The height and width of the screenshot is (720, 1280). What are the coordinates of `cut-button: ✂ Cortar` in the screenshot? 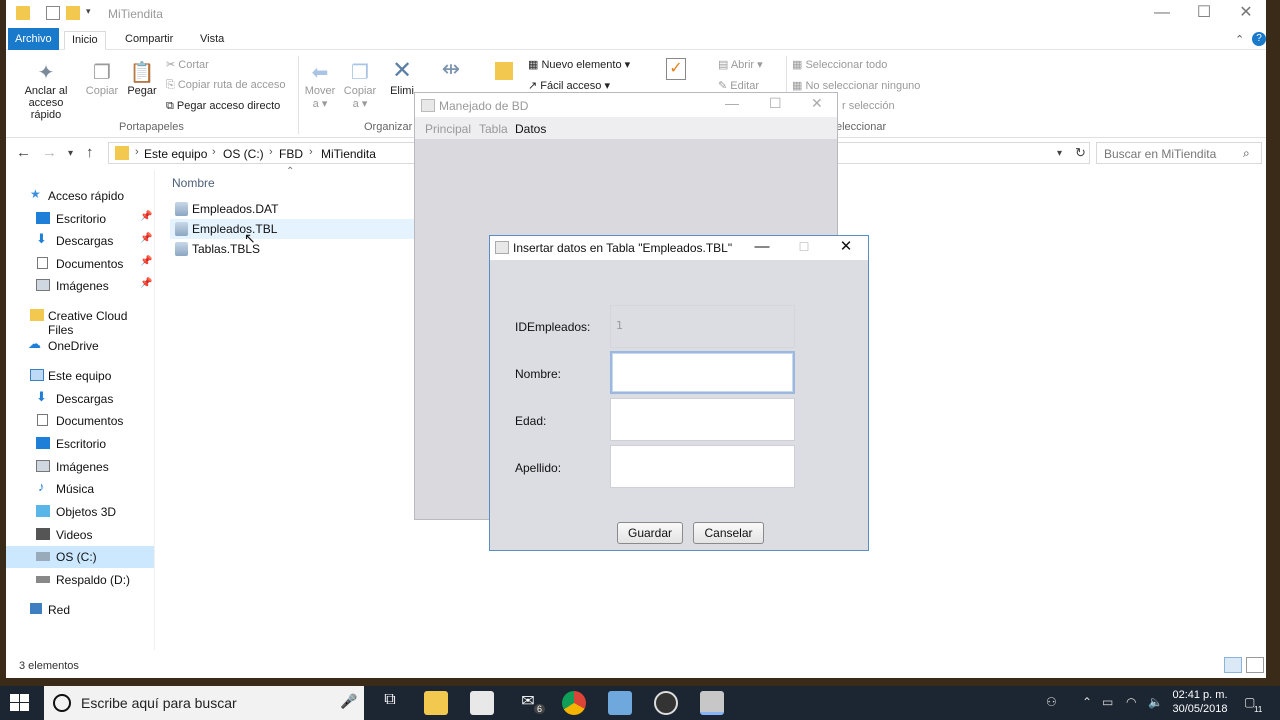 It's located at (187, 64).